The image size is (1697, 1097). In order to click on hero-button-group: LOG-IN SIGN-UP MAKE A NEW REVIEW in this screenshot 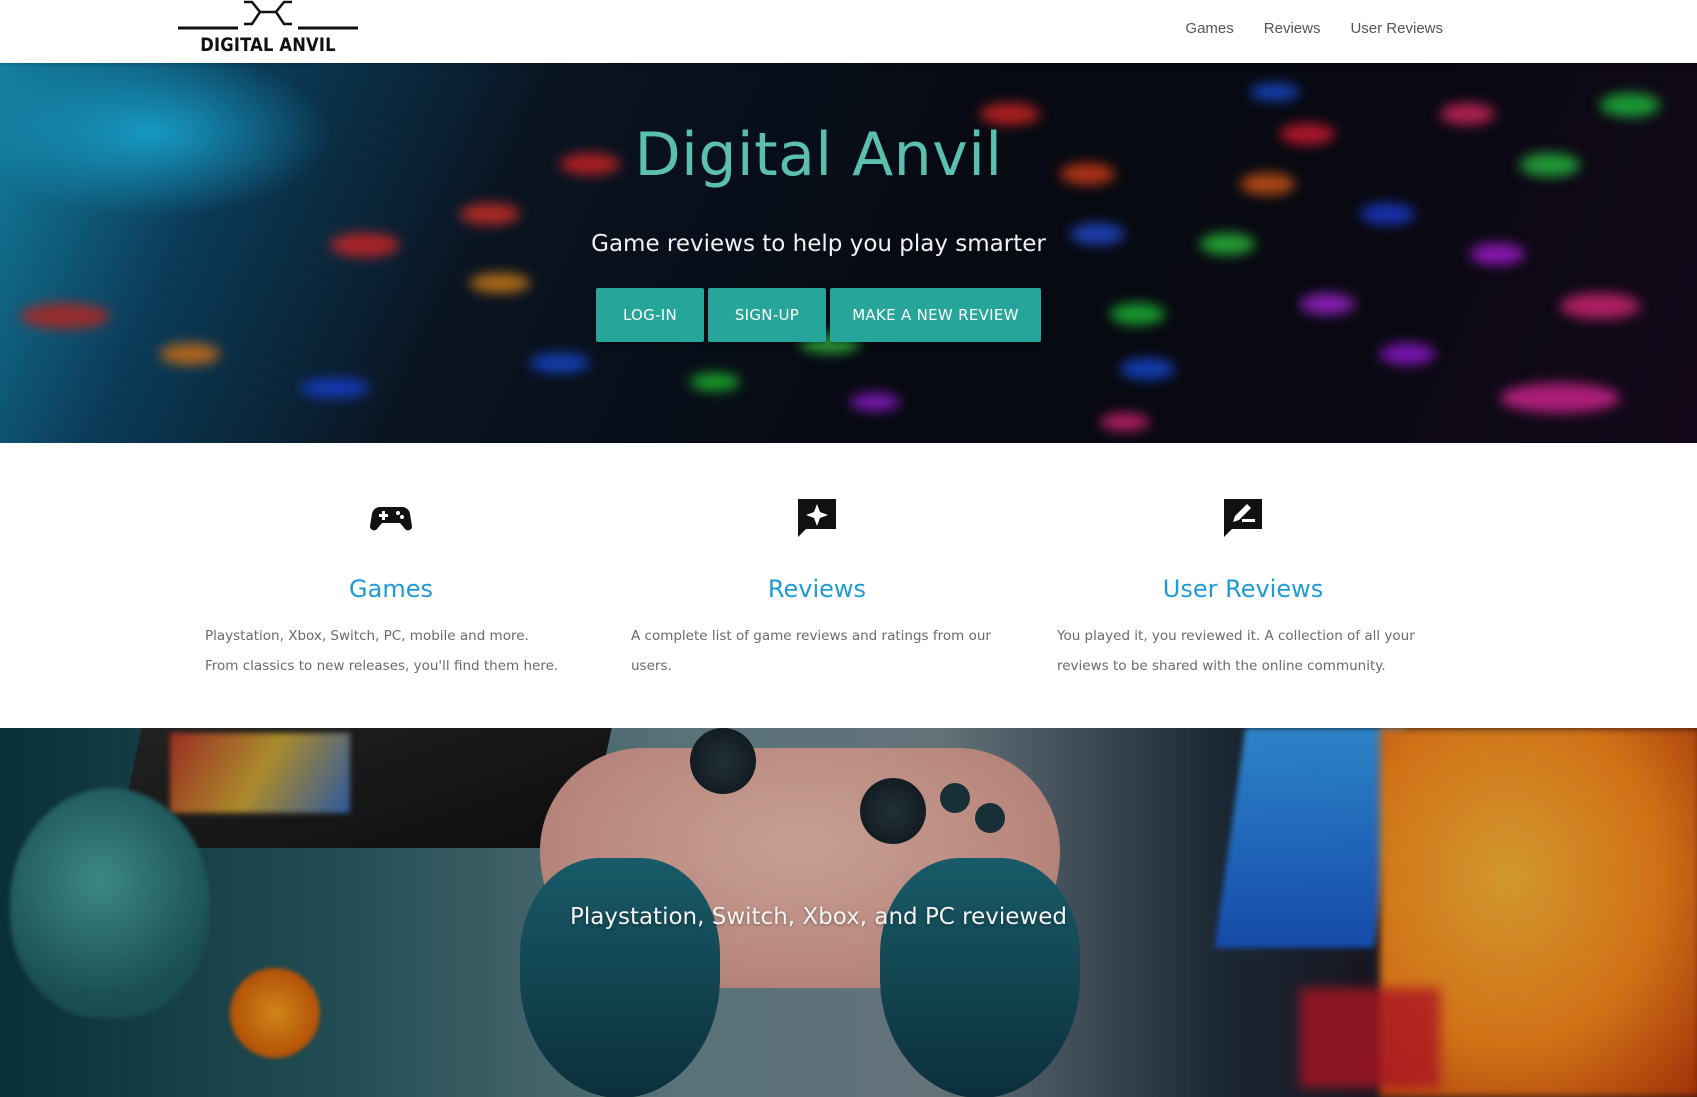, I will do `click(818, 315)`.